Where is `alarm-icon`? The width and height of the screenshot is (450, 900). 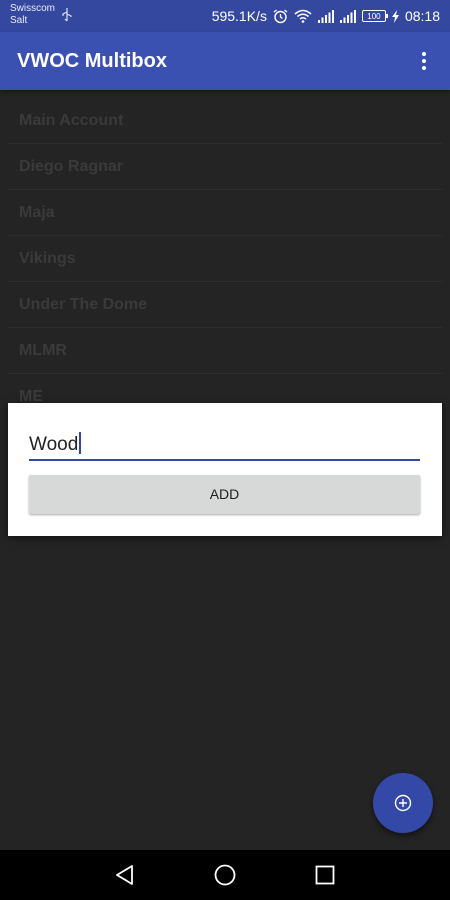
alarm-icon is located at coordinates (280, 15).